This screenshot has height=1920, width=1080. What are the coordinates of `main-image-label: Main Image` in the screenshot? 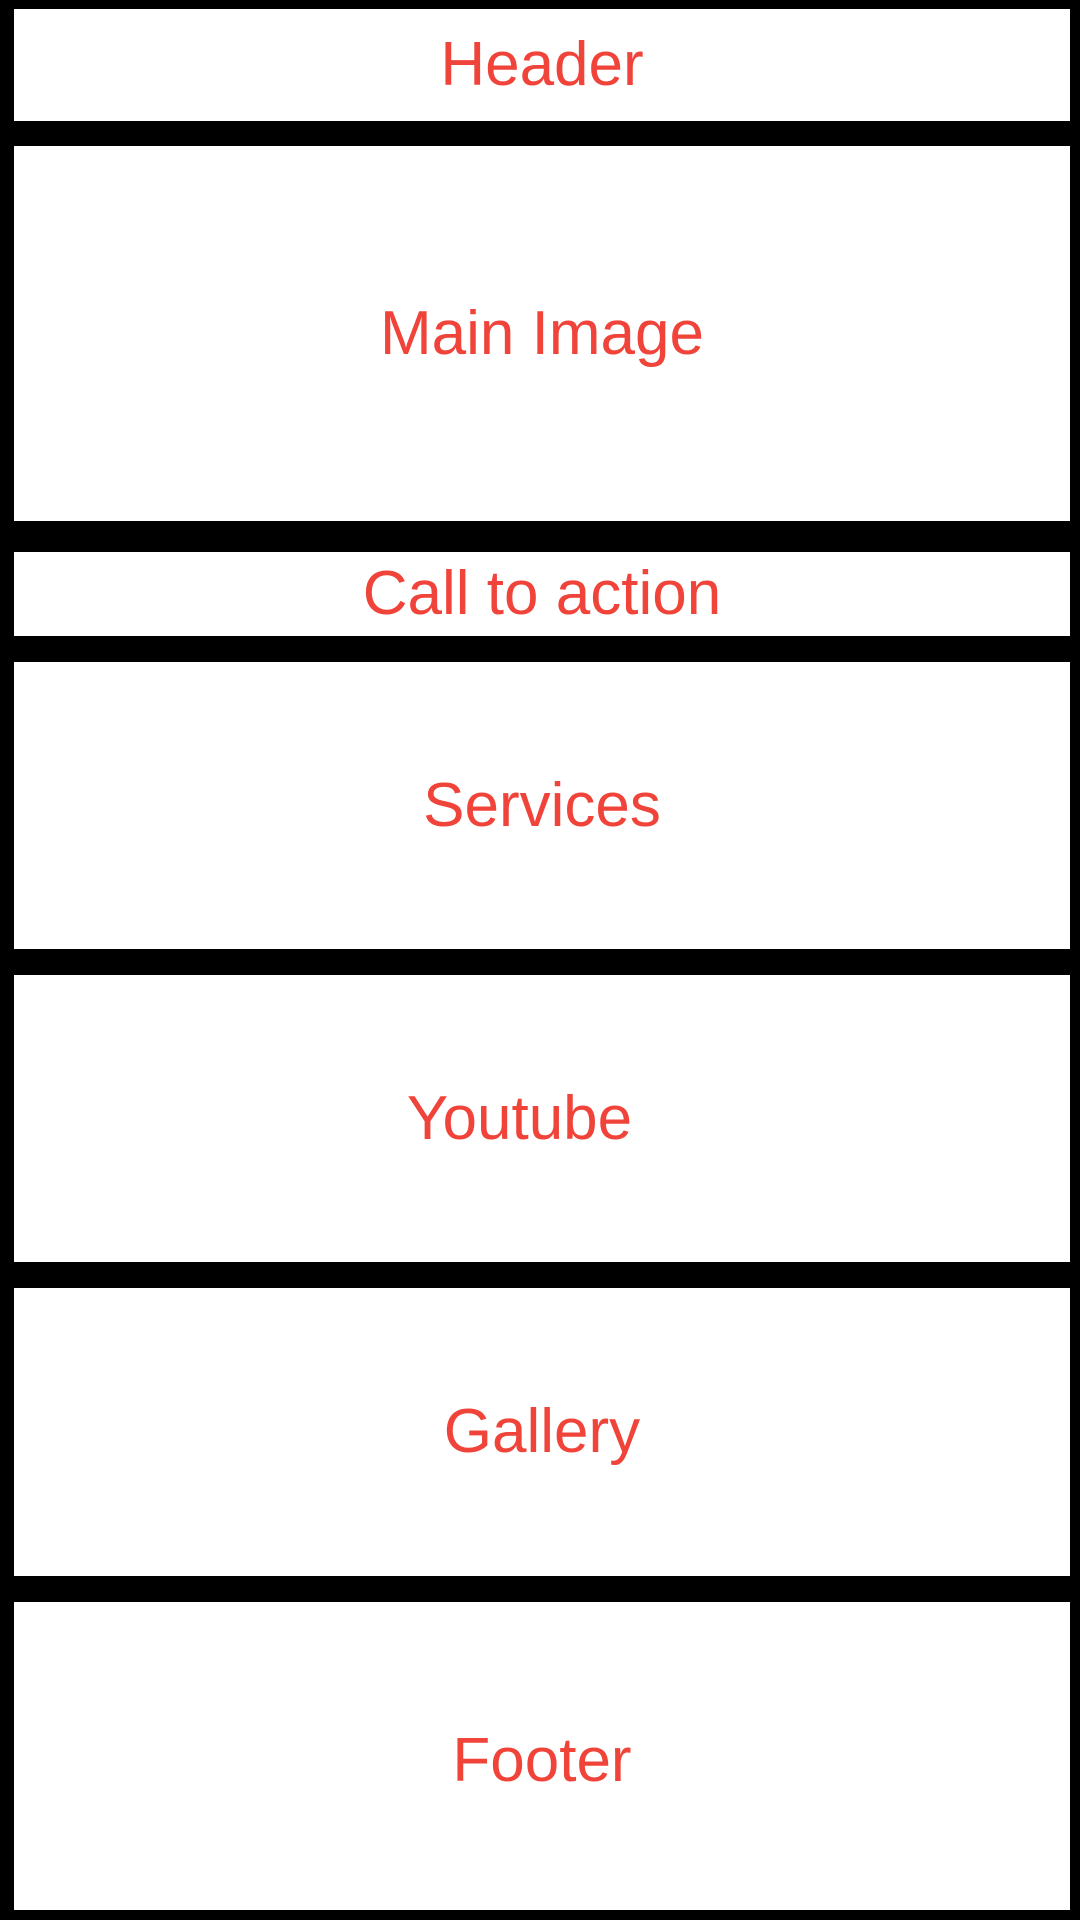 It's located at (542, 333).